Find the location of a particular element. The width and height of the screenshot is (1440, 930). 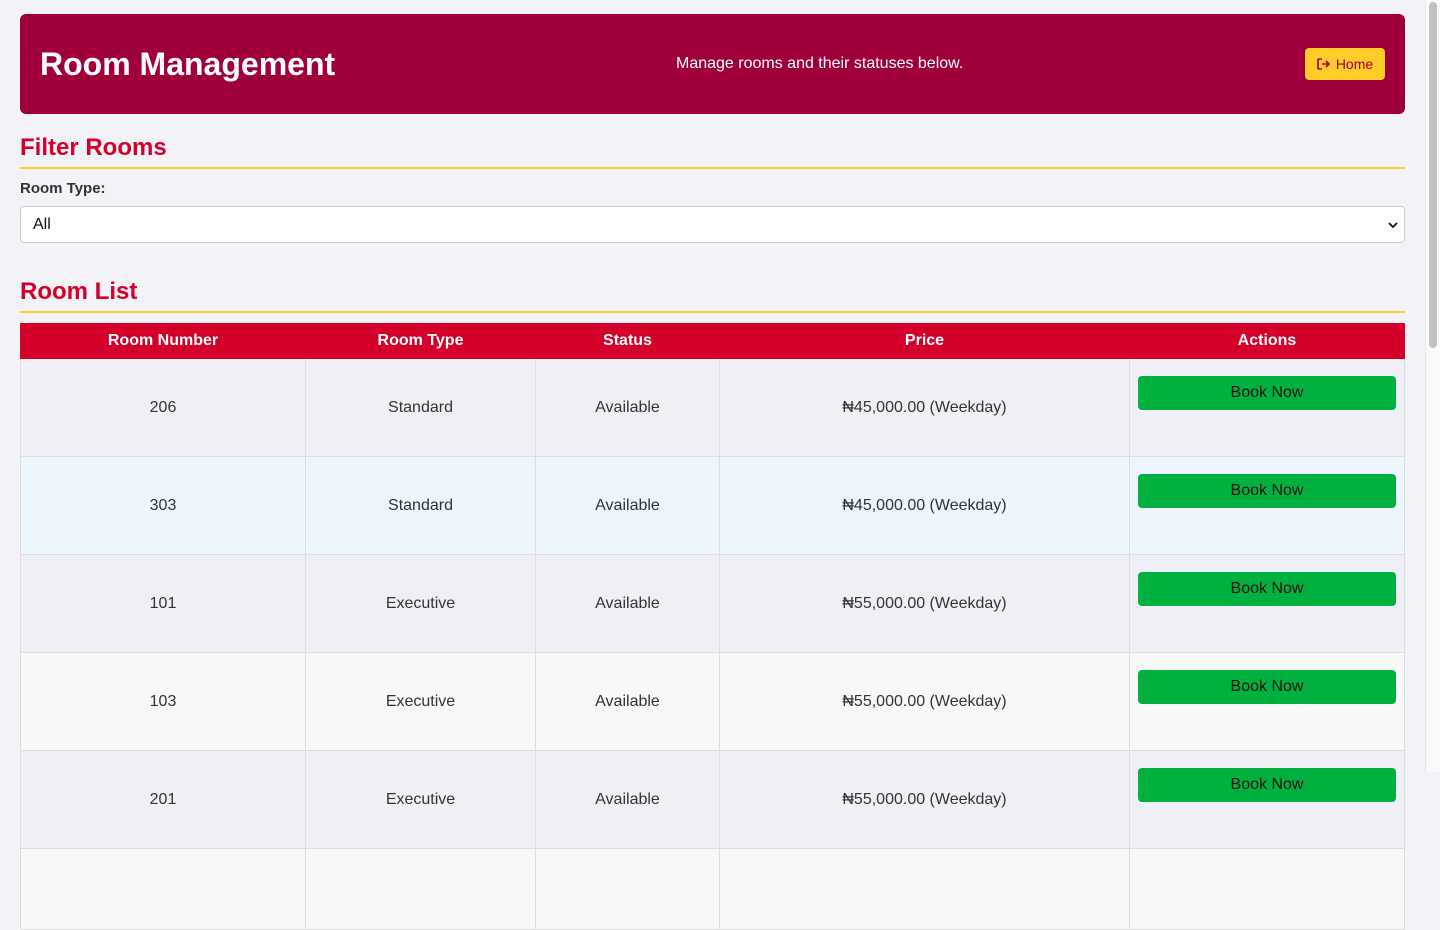

sign-out-icon is located at coordinates (1324, 64).